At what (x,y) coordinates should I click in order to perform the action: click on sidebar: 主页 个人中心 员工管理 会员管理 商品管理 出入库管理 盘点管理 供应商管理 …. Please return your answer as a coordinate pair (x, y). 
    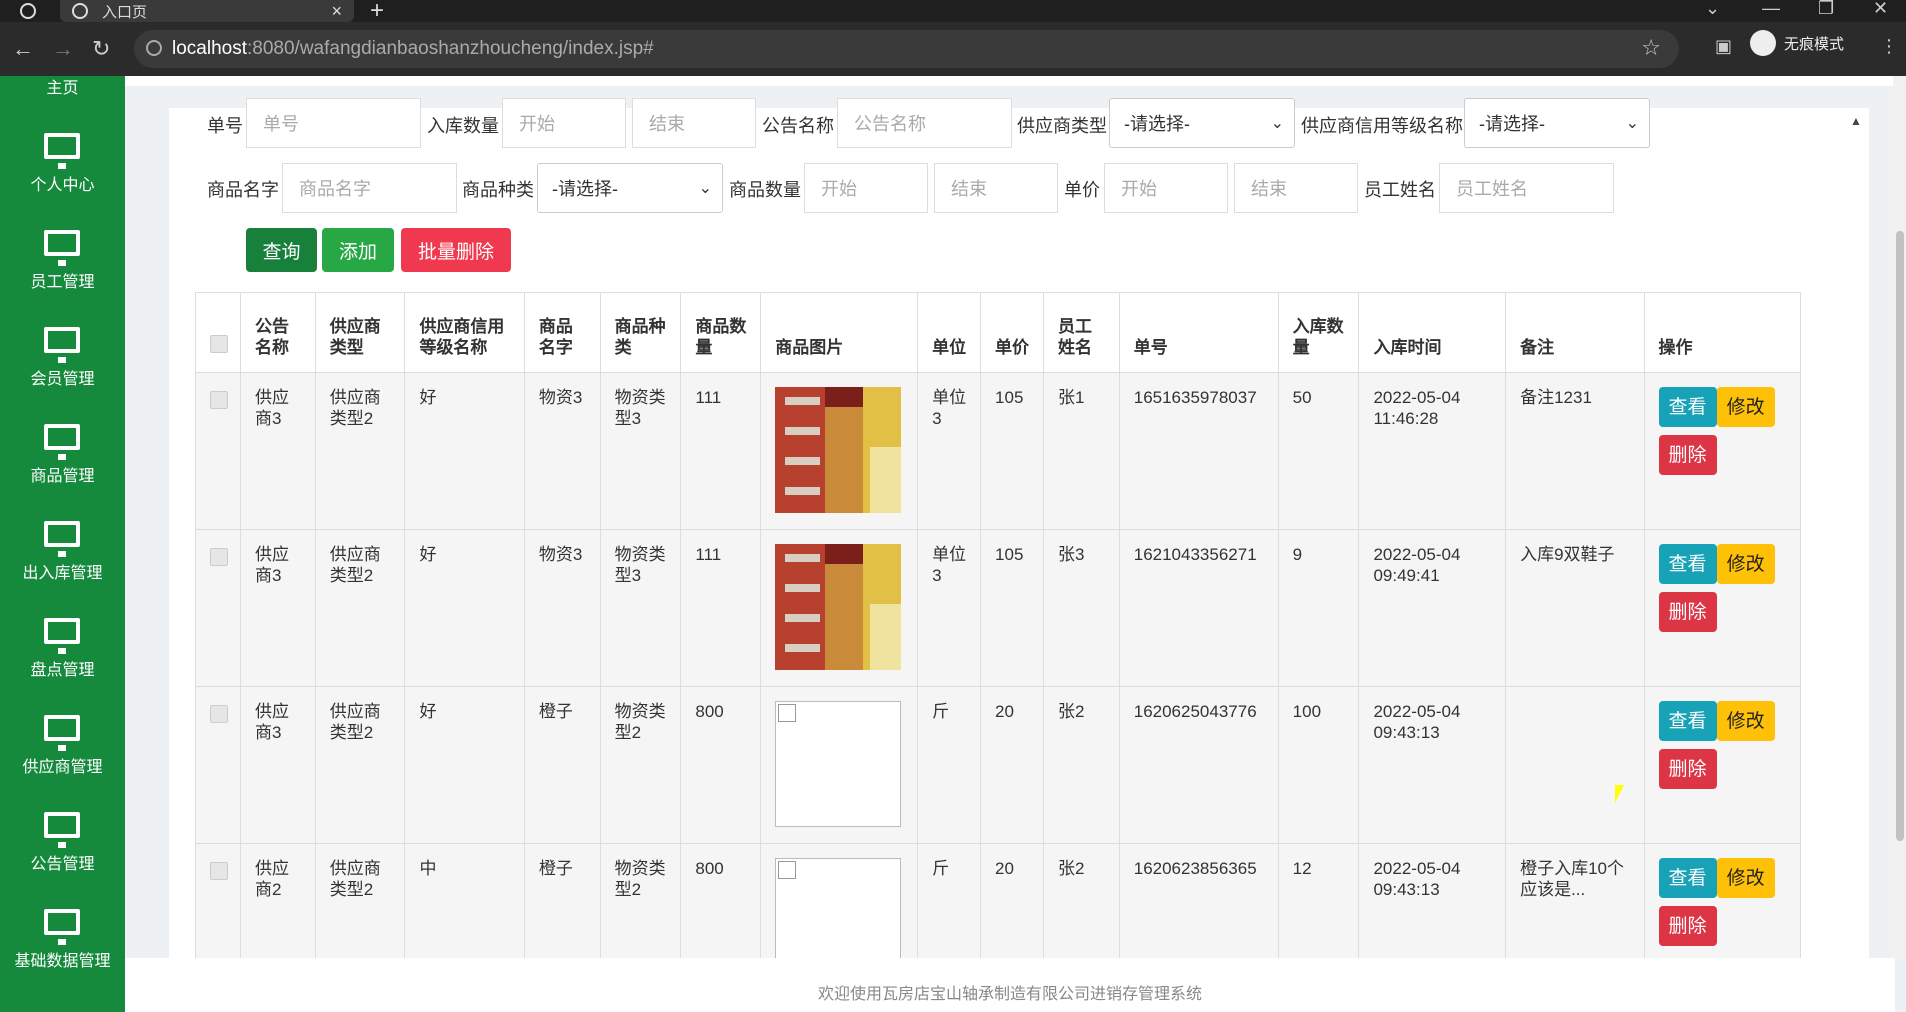
    Looking at the image, I should click on (62, 544).